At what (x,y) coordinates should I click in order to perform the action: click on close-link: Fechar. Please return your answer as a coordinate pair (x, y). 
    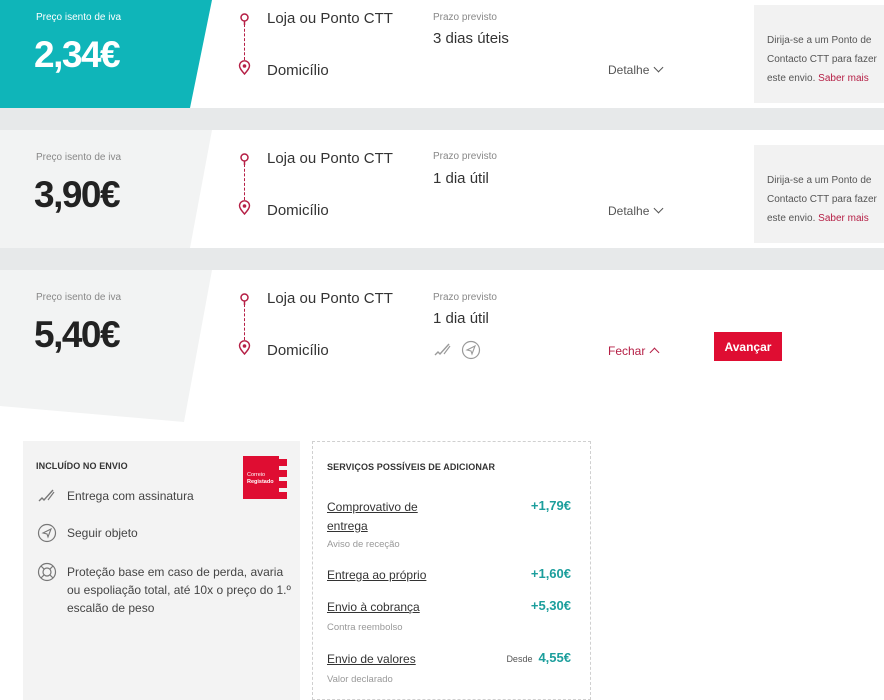
    Looking at the image, I should click on (634, 351).